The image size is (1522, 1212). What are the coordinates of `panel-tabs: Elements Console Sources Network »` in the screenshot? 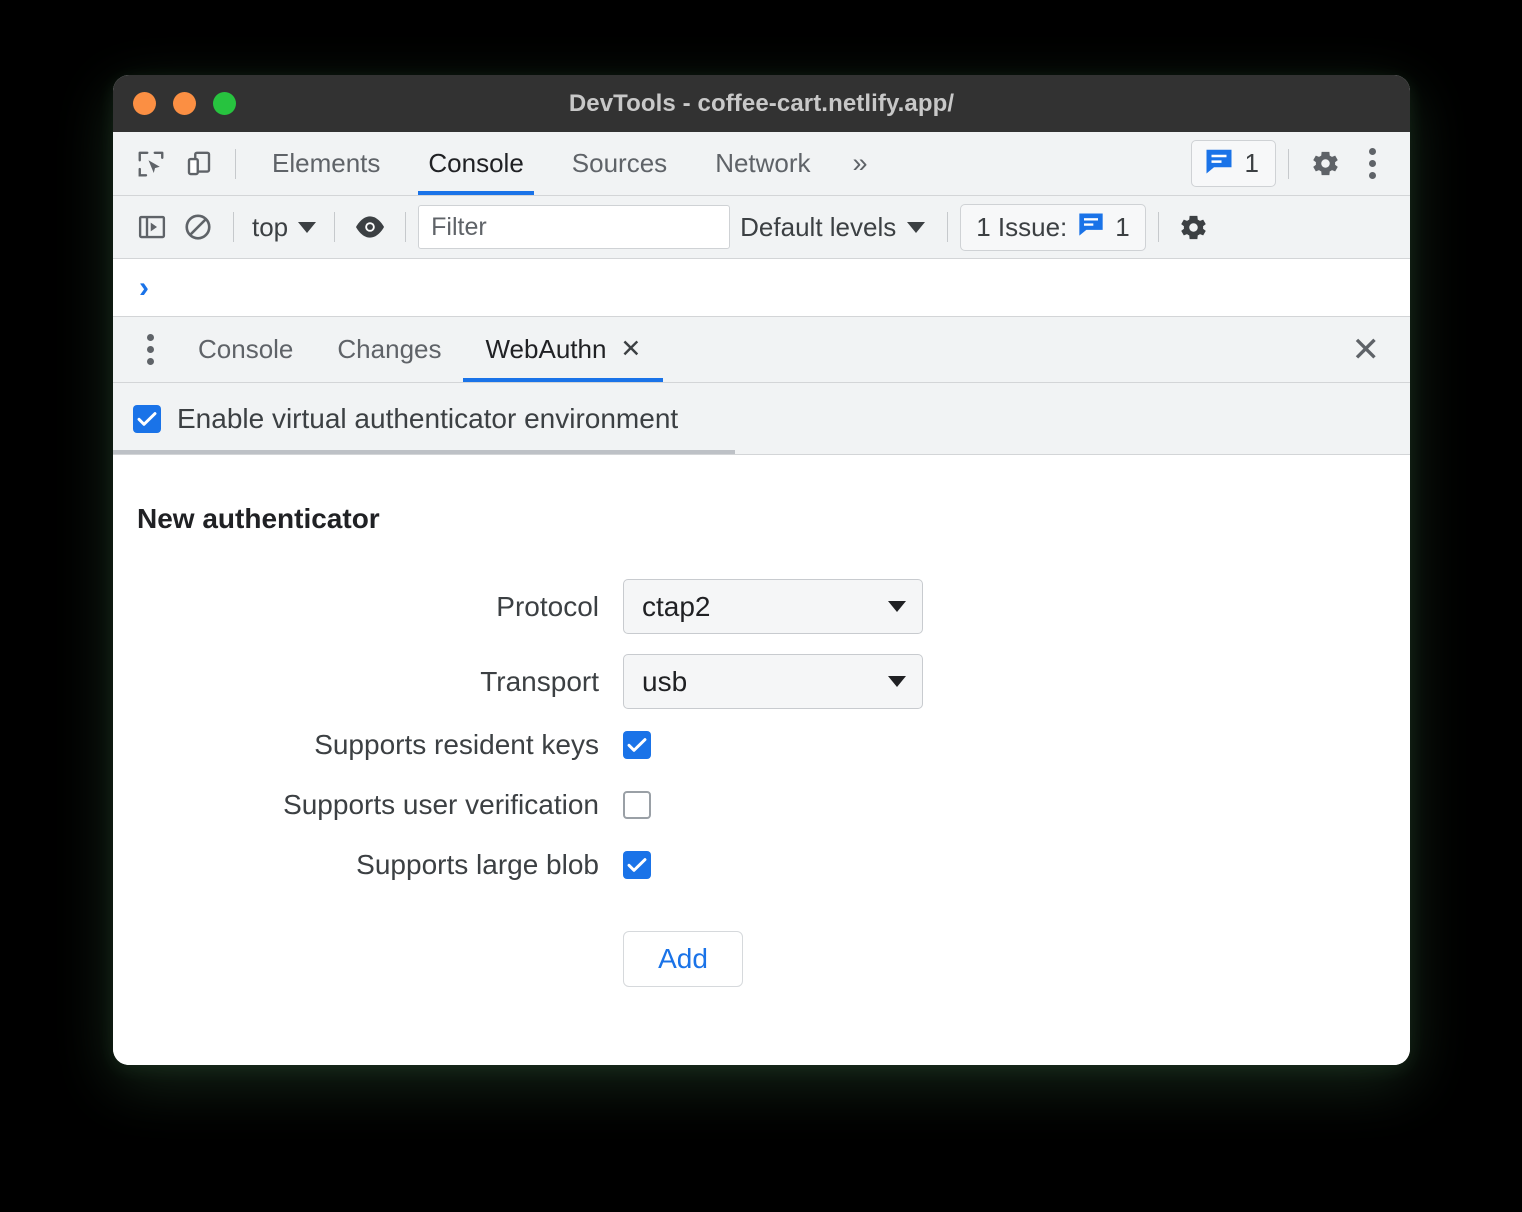 It's located at (566, 163).